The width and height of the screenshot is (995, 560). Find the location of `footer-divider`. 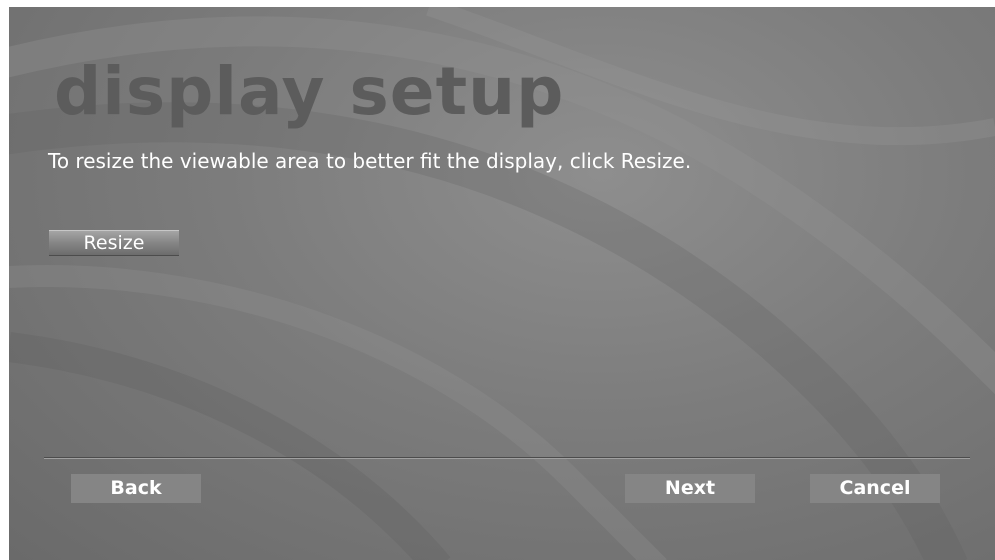

footer-divider is located at coordinates (507, 458).